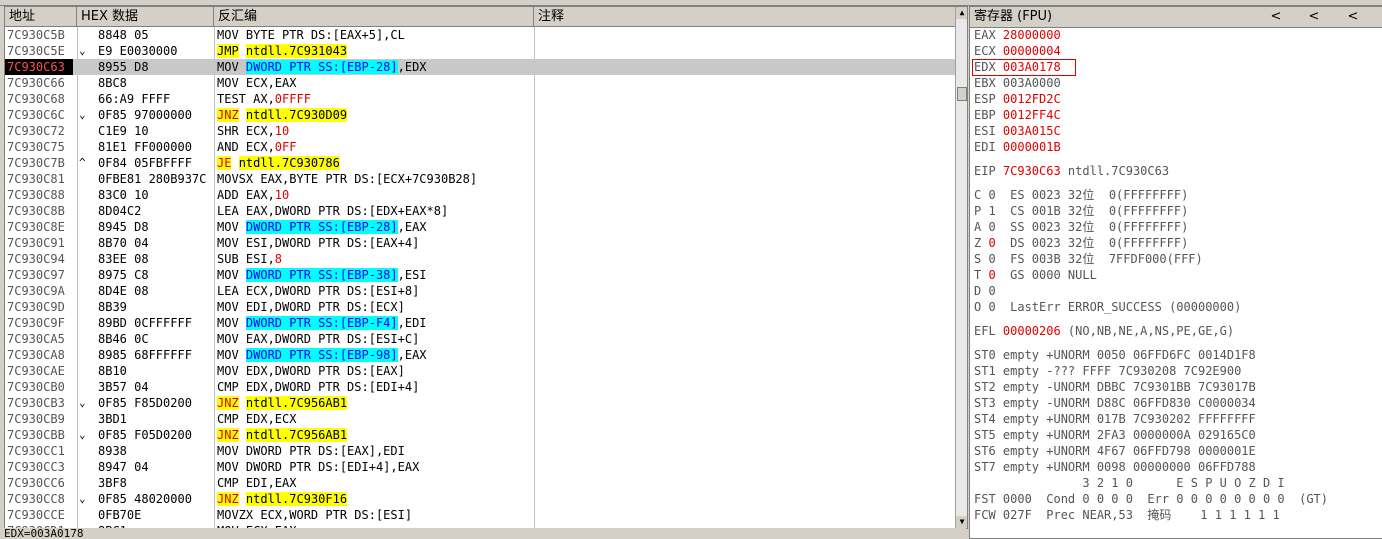  What do you see at coordinates (480, 131) in the screenshot?
I see `disasm-row: 7C930C72 C1E9 10 SHR ECX,10` at bounding box center [480, 131].